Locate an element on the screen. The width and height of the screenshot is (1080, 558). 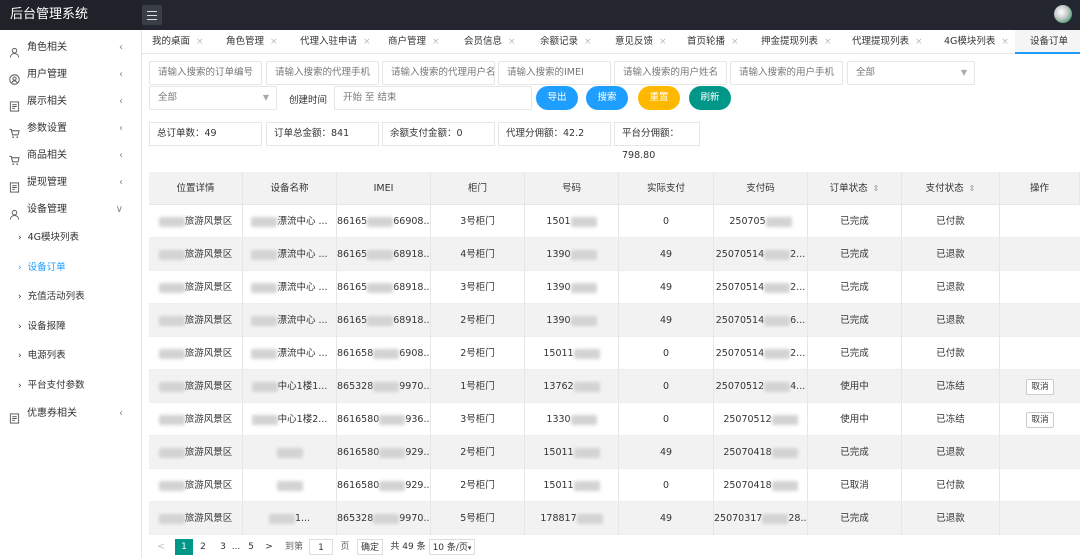
tab-3: 商户管理 × is located at coordinates (416, 42).